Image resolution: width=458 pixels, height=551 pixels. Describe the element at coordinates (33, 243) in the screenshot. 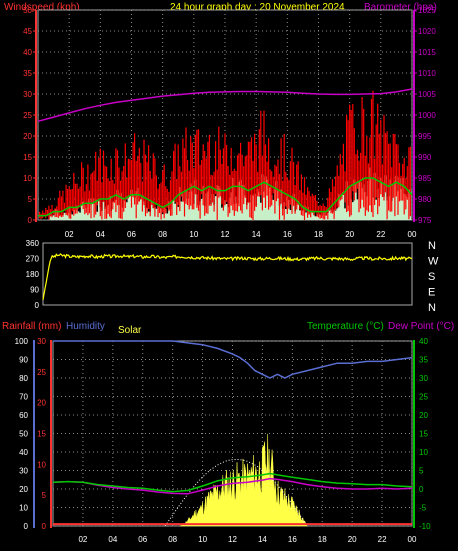

I see `direction-tick-label: 360` at that location.